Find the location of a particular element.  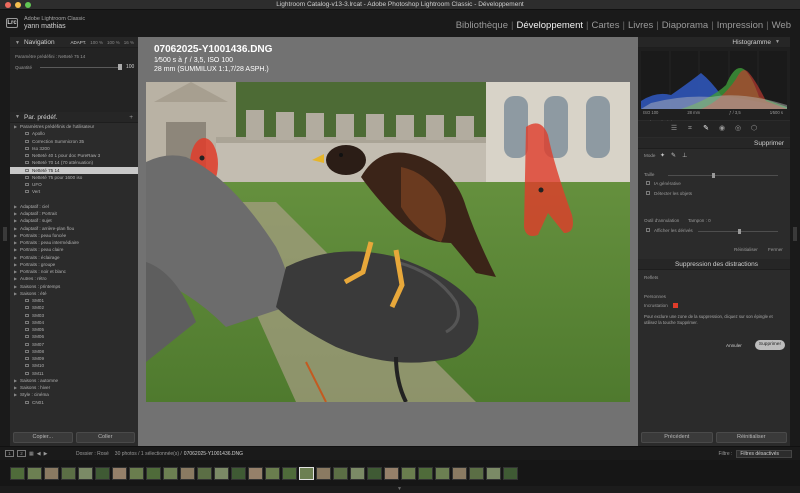

preset-group: ▶ Portraits : peau claire is located at coordinates (74, 249).